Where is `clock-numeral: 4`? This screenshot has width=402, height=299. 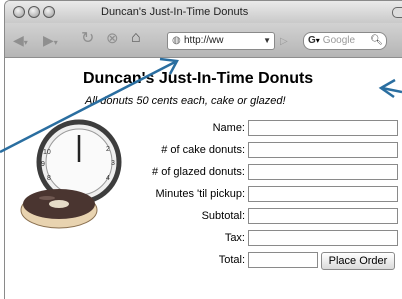
clock-numeral: 4 is located at coordinates (108, 178).